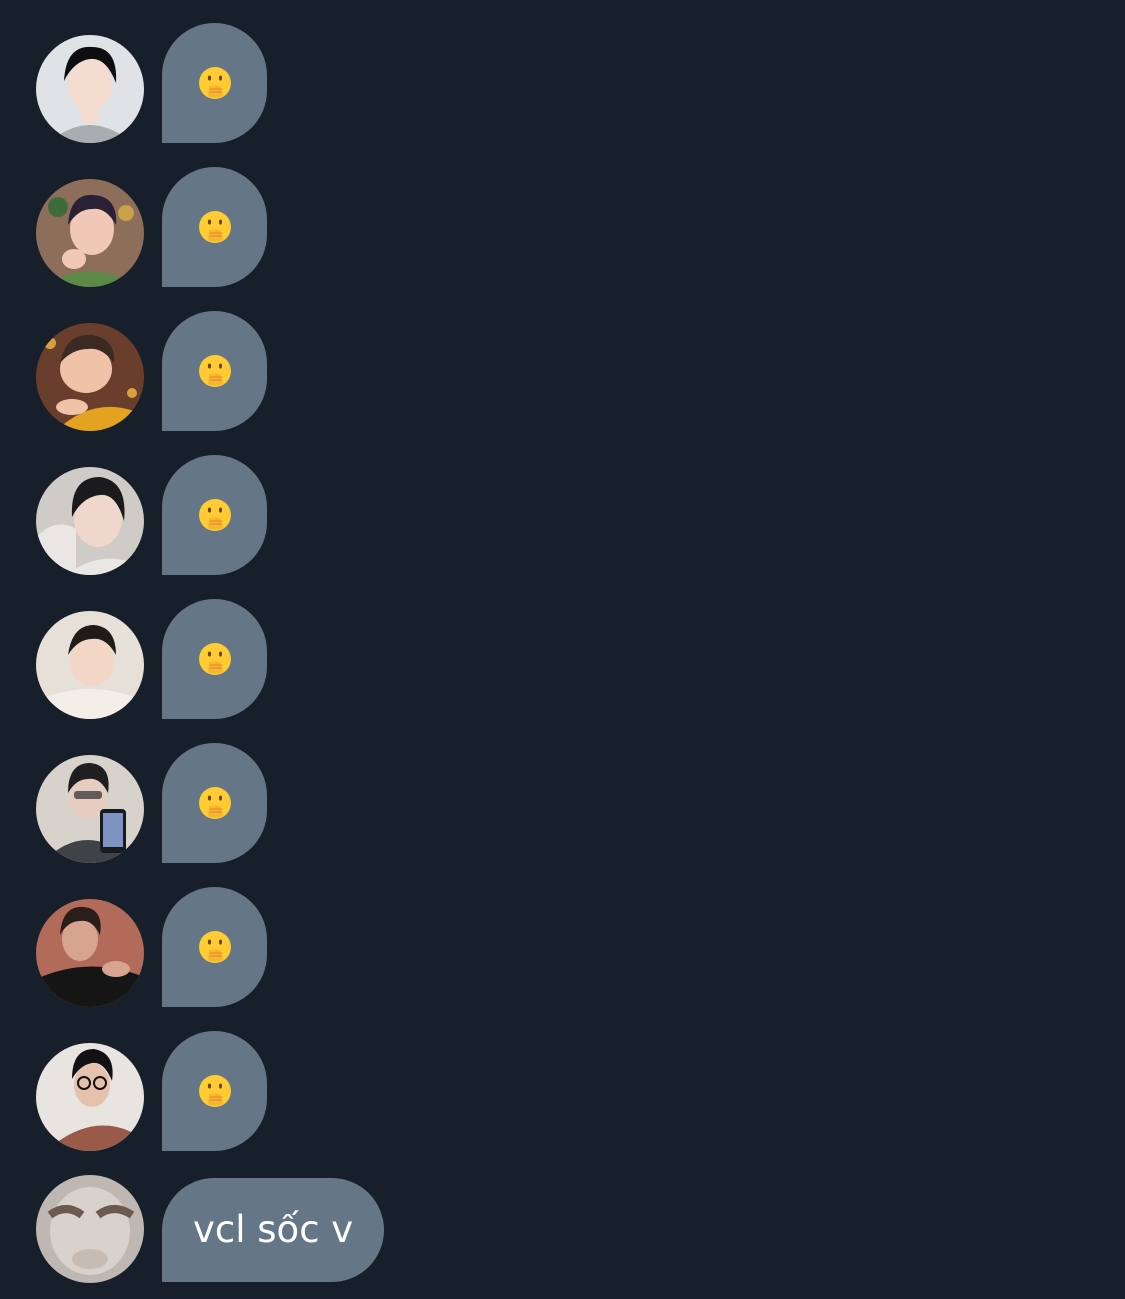 The height and width of the screenshot is (1299, 1125). Describe the element at coordinates (562, 1230) in the screenshot. I see `message-row: vcl sốc v` at that location.